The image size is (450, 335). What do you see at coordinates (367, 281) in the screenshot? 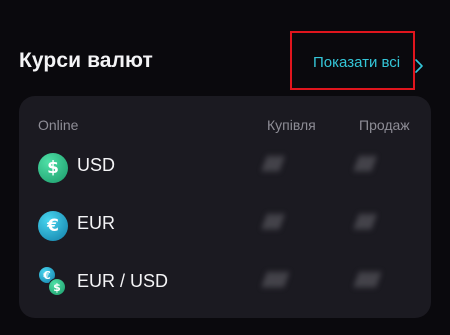
I see `sell-rate-blurred: /////` at bounding box center [367, 281].